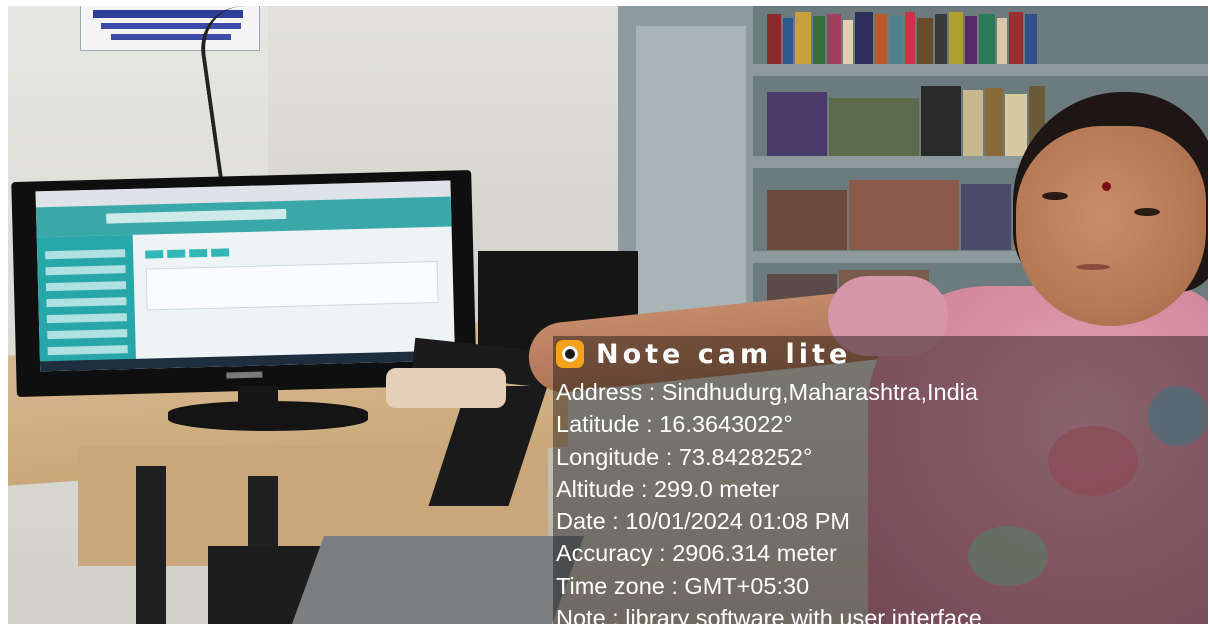 The image size is (1210, 634). I want to click on latitude-line: Latitude : 16.3643022°, so click(674, 424).